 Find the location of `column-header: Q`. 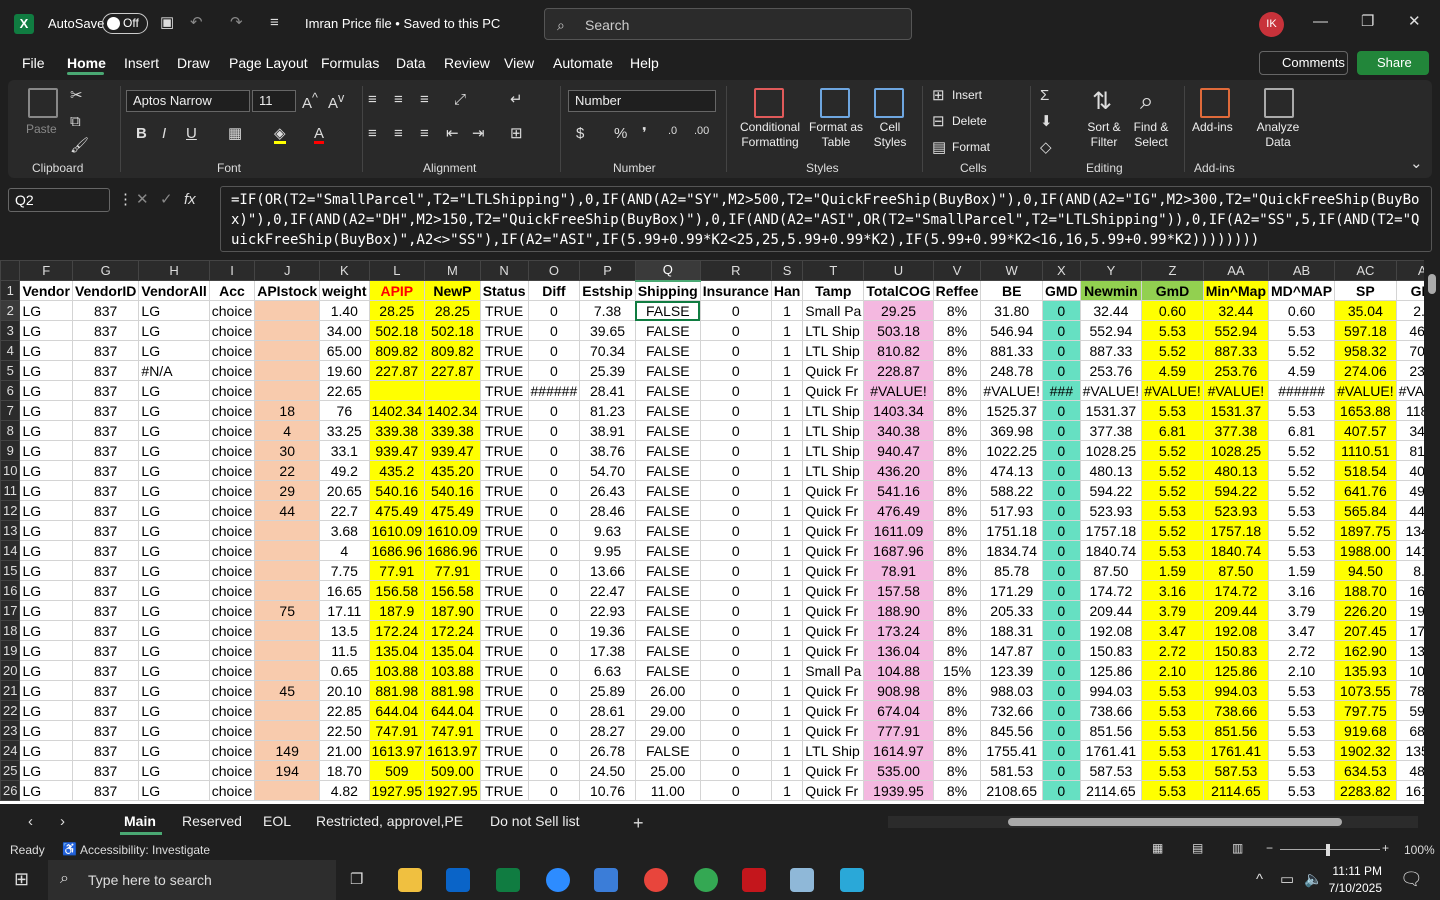

column-header: Q is located at coordinates (667, 271).